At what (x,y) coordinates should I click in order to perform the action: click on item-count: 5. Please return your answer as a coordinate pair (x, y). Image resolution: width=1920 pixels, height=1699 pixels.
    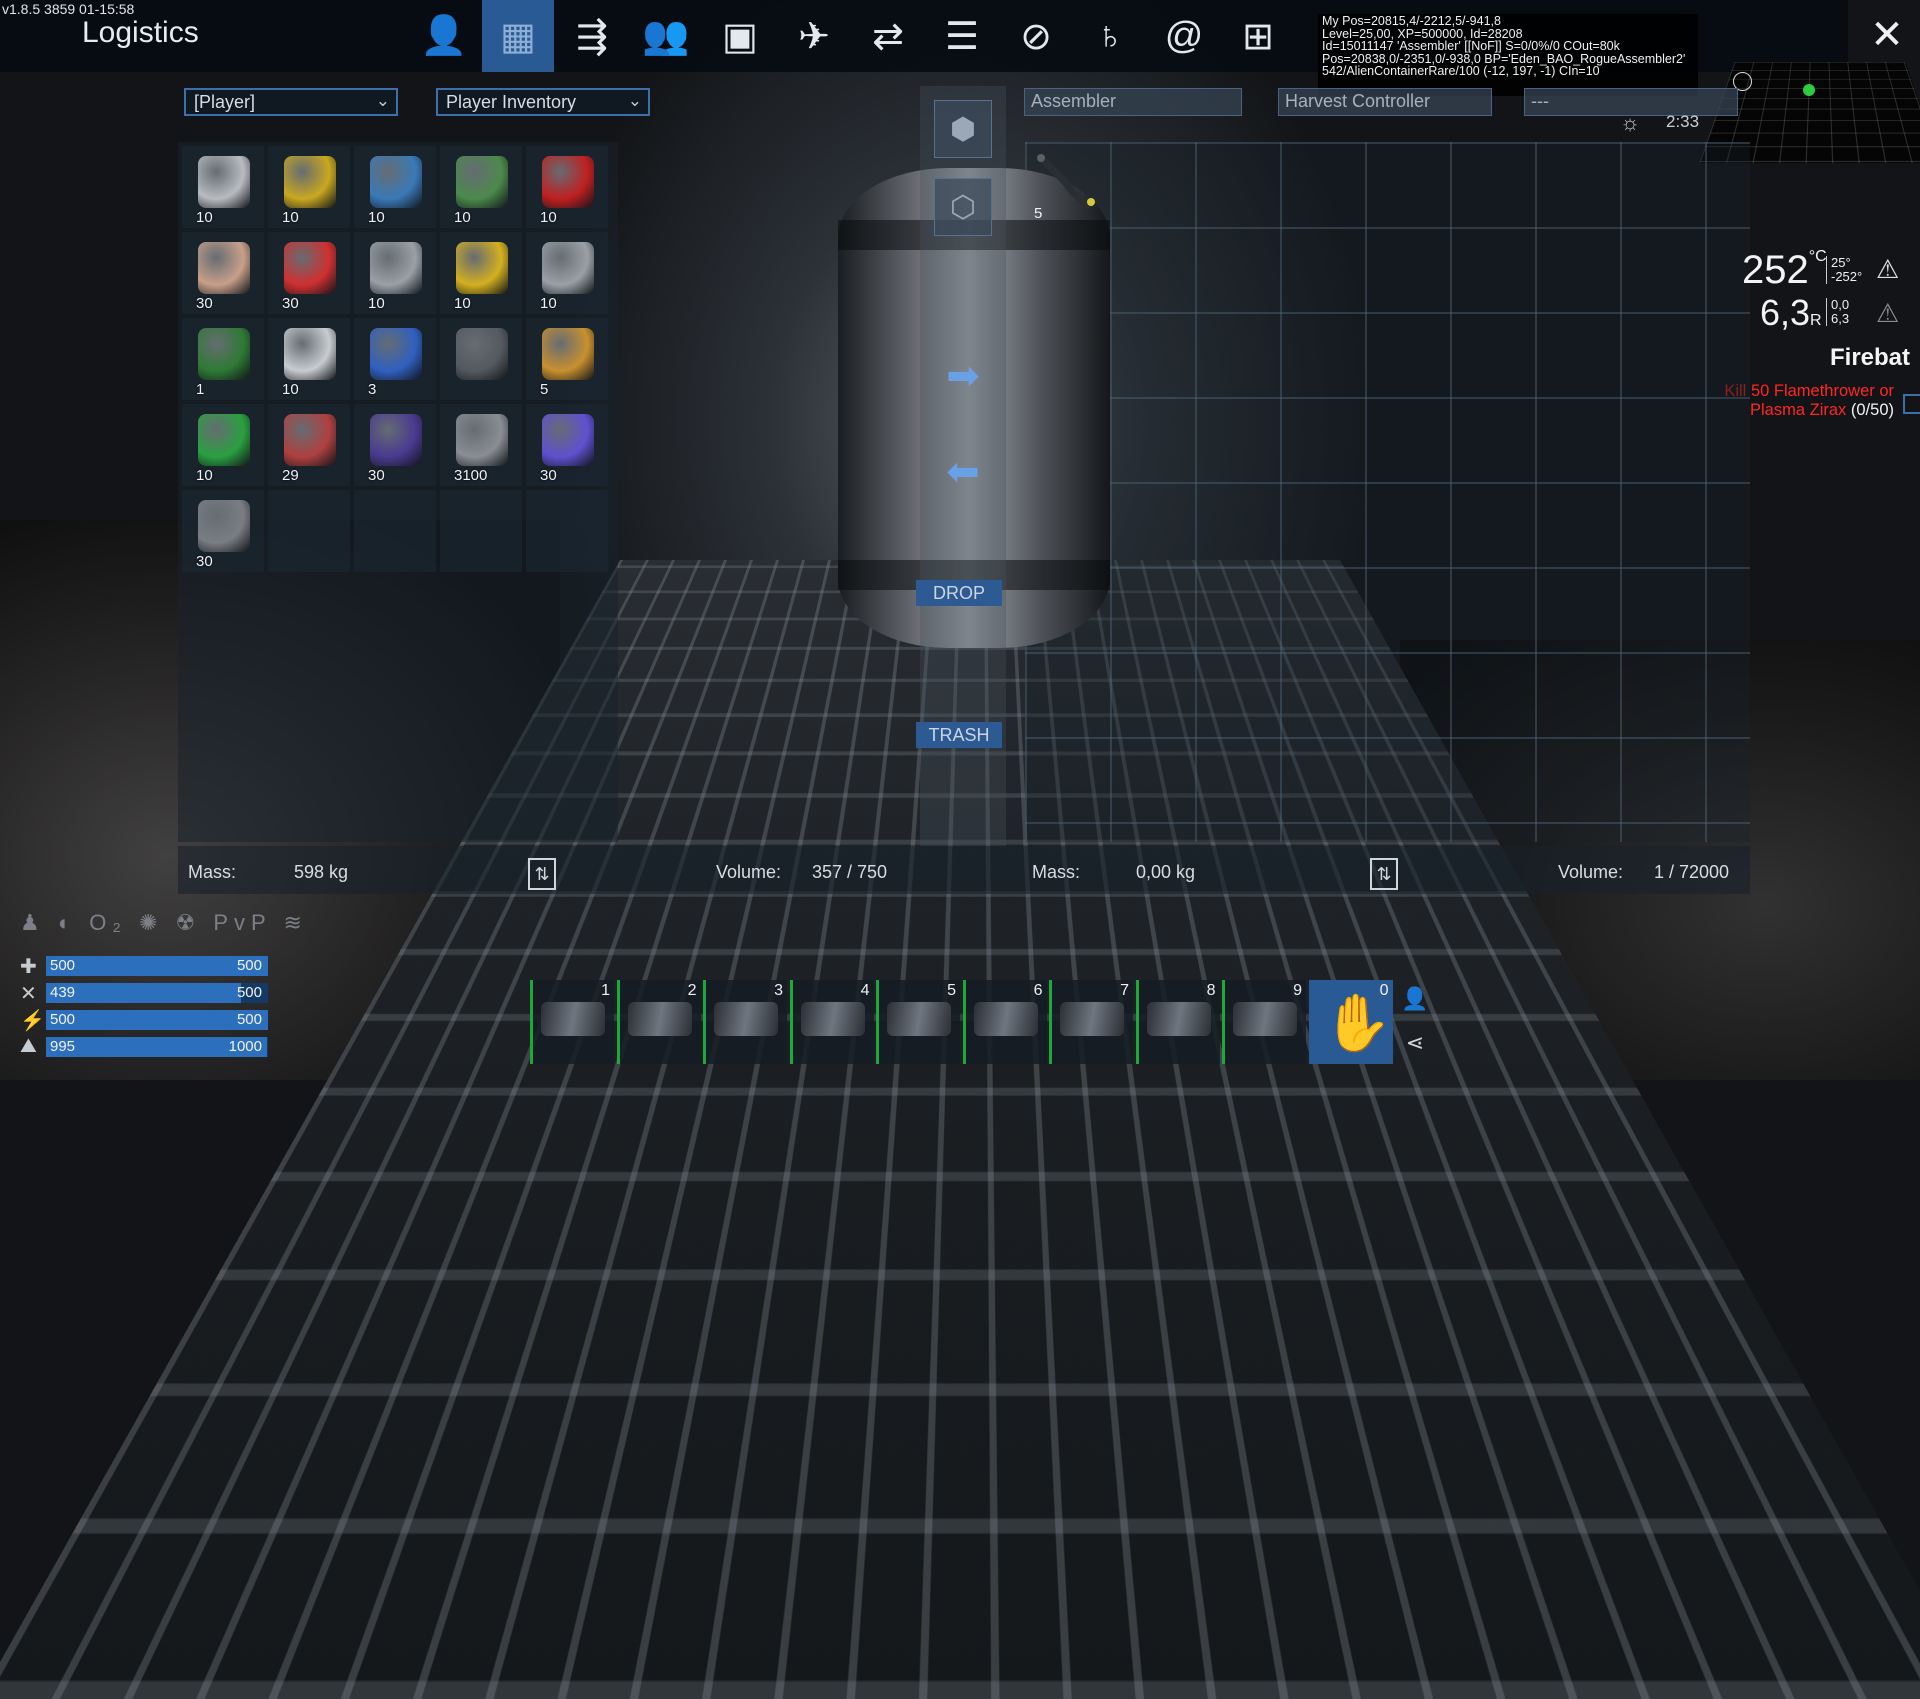
    Looking at the image, I should click on (544, 389).